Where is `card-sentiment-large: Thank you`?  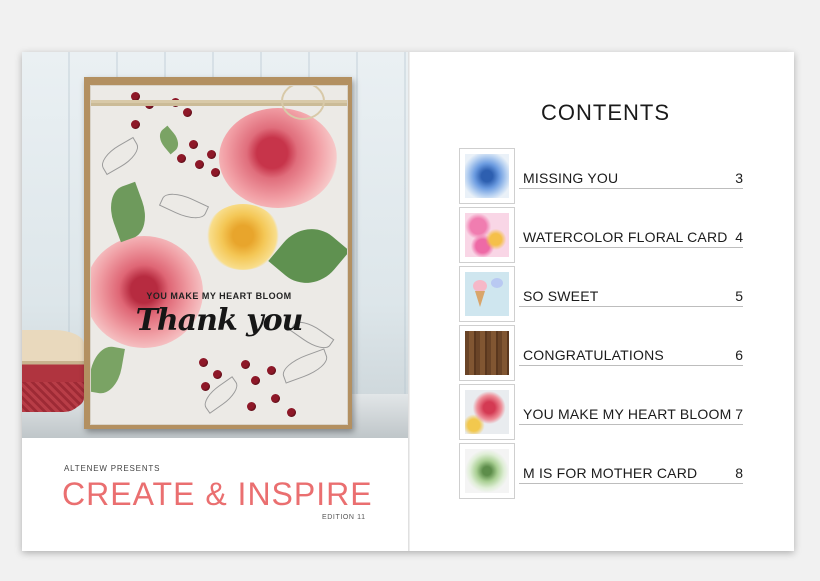 card-sentiment-large: Thank you is located at coordinates (219, 320).